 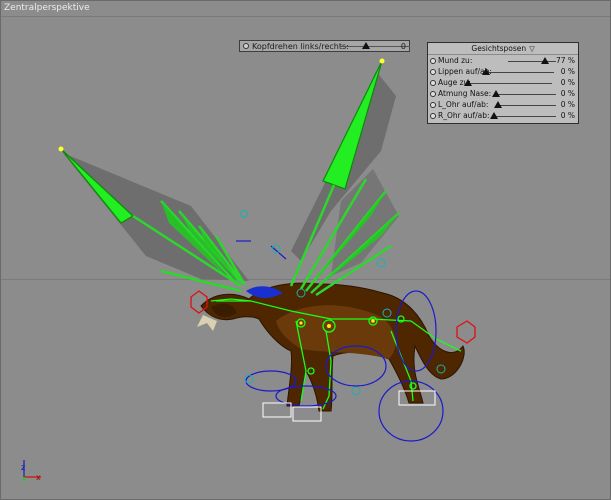 I want to click on pose-row: L_Ohr auf/ab: 0 %, so click(x=503, y=105).